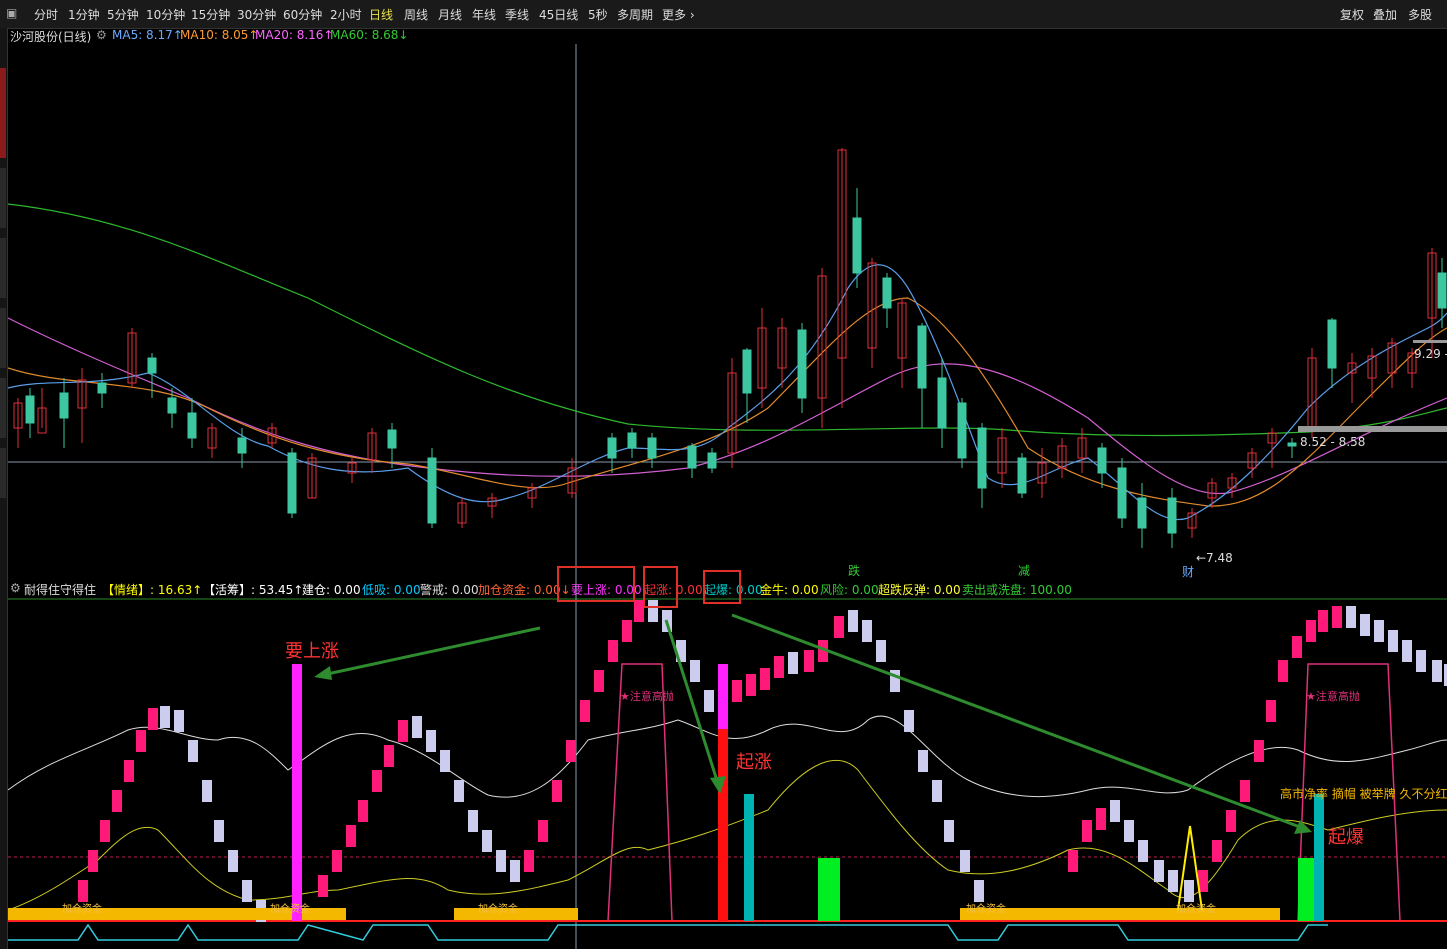 This screenshot has width=1447, height=949. What do you see at coordinates (1420, 14) in the screenshot?
I see `toolbar-right-2: 多股` at bounding box center [1420, 14].